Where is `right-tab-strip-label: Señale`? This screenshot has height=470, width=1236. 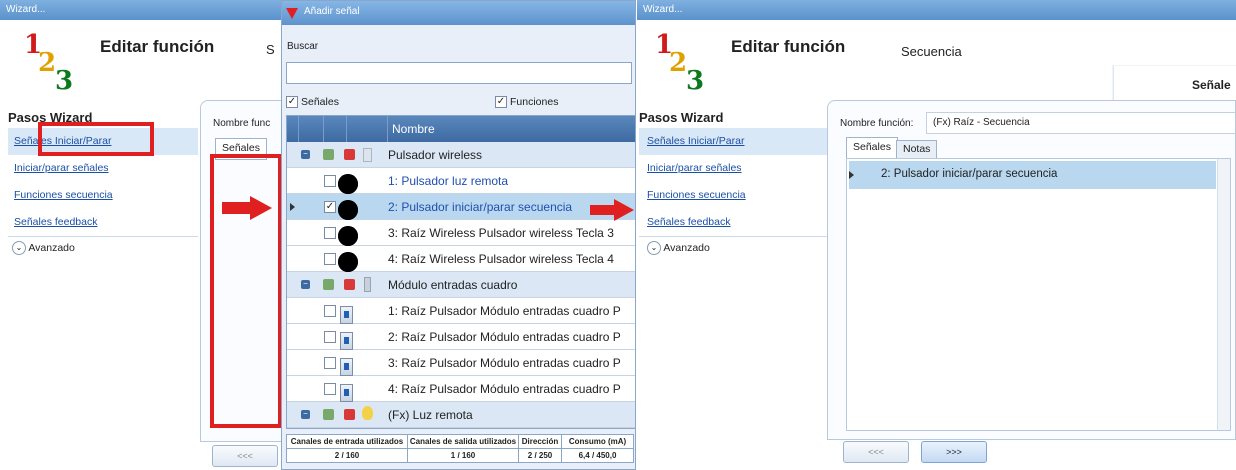
right-tab-strip-label: Señale is located at coordinates (1211, 85).